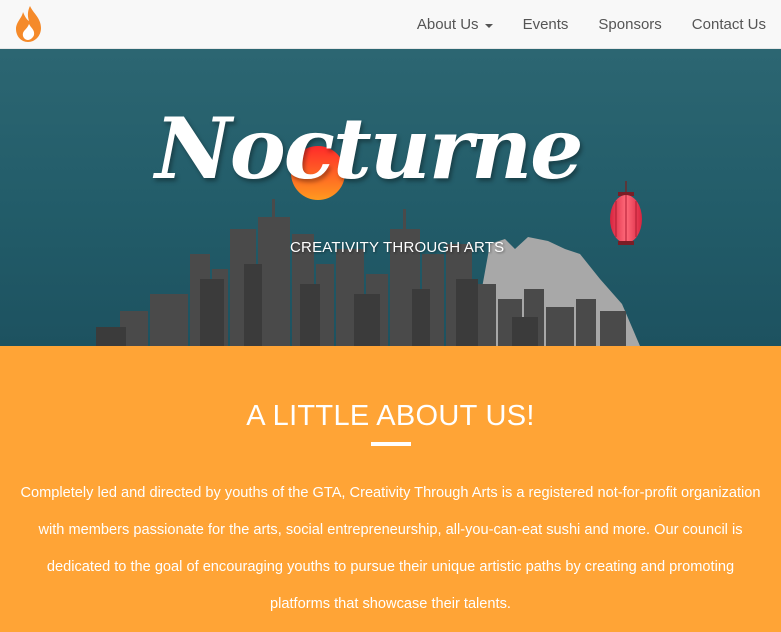  I want to click on nav-events-label: Events, so click(545, 24).